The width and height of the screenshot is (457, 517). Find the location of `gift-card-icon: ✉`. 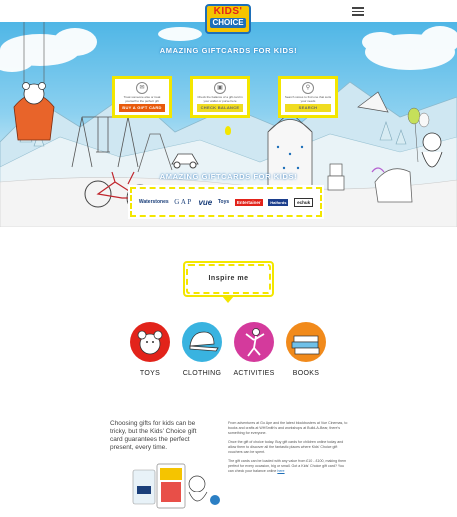

gift-card-icon: ✉ is located at coordinates (142, 88).